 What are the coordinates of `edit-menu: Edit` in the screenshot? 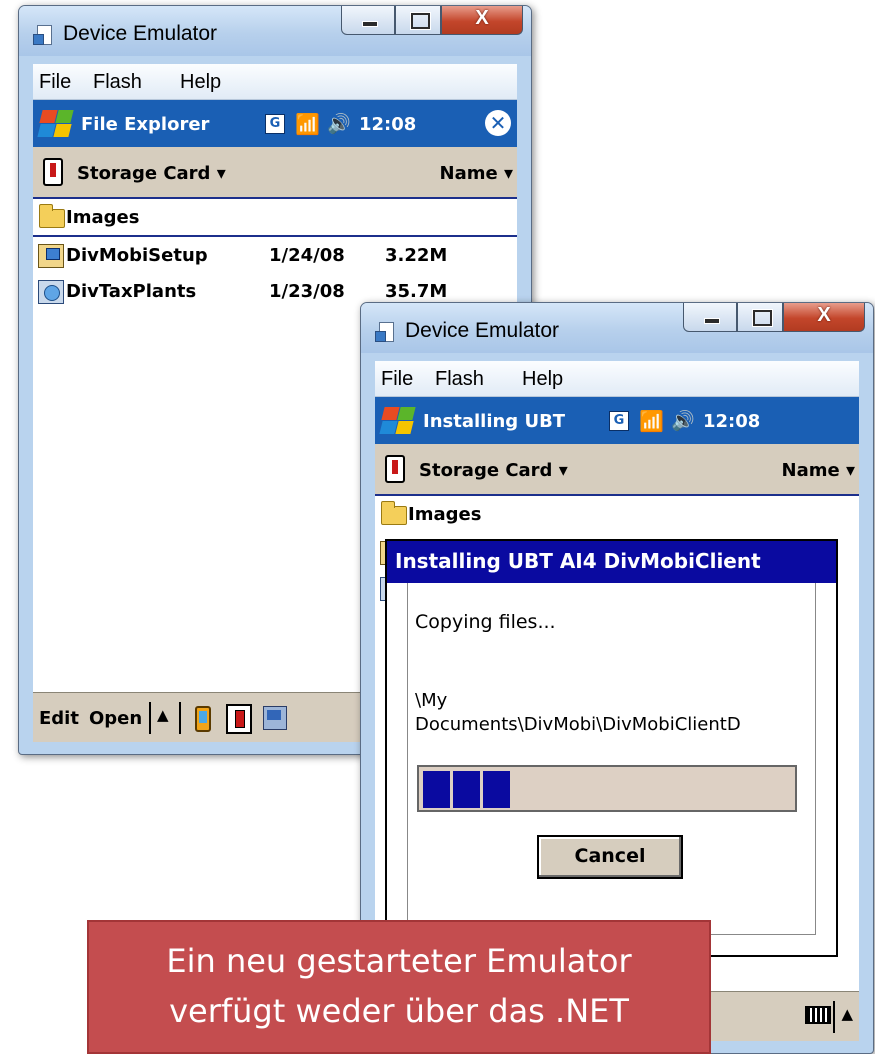 It's located at (59, 718).